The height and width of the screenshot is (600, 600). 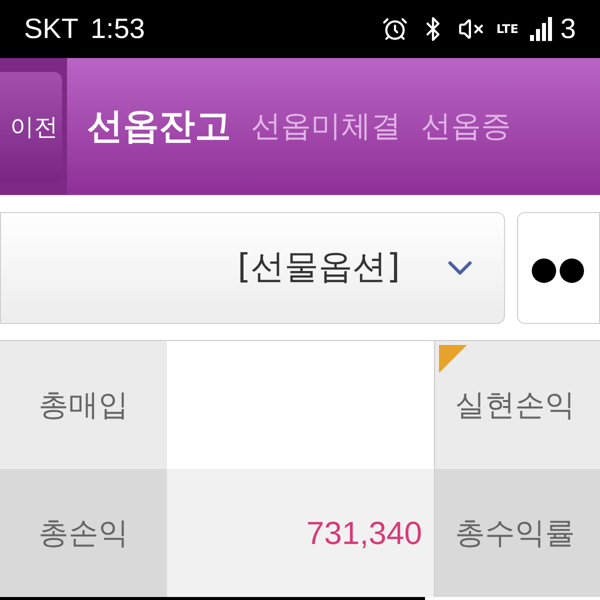 What do you see at coordinates (515, 533) in the screenshot?
I see `label-text: 총수익률` at bounding box center [515, 533].